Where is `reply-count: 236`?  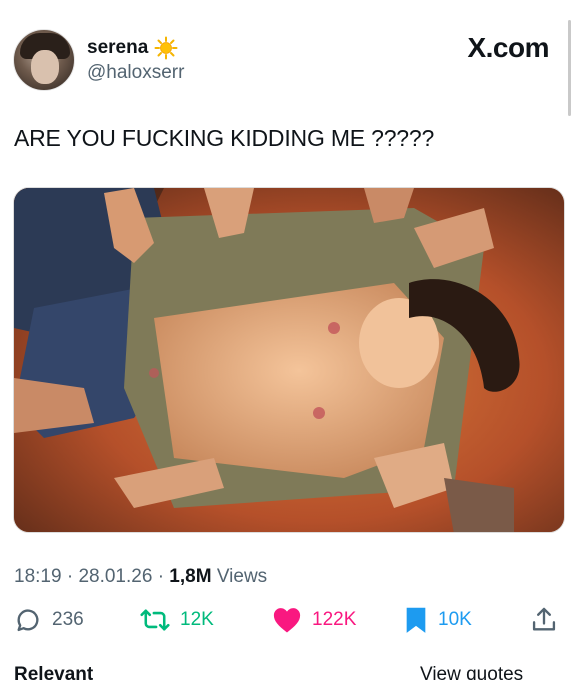
reply-count: 236 is located at coordinates (68, 619).